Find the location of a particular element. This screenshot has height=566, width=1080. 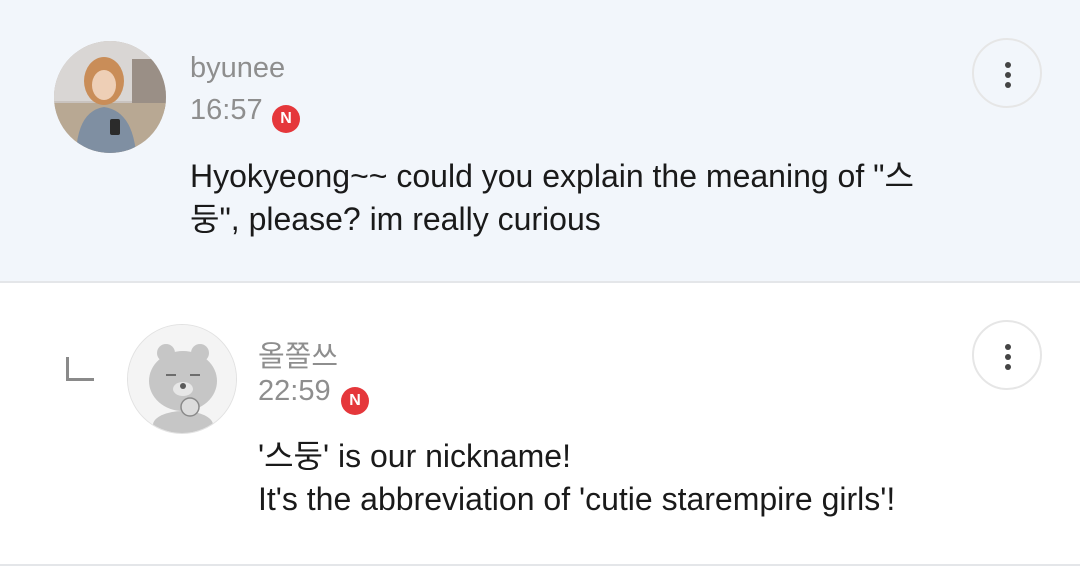

reply-indent-icon is located at coordinates (80, 369).